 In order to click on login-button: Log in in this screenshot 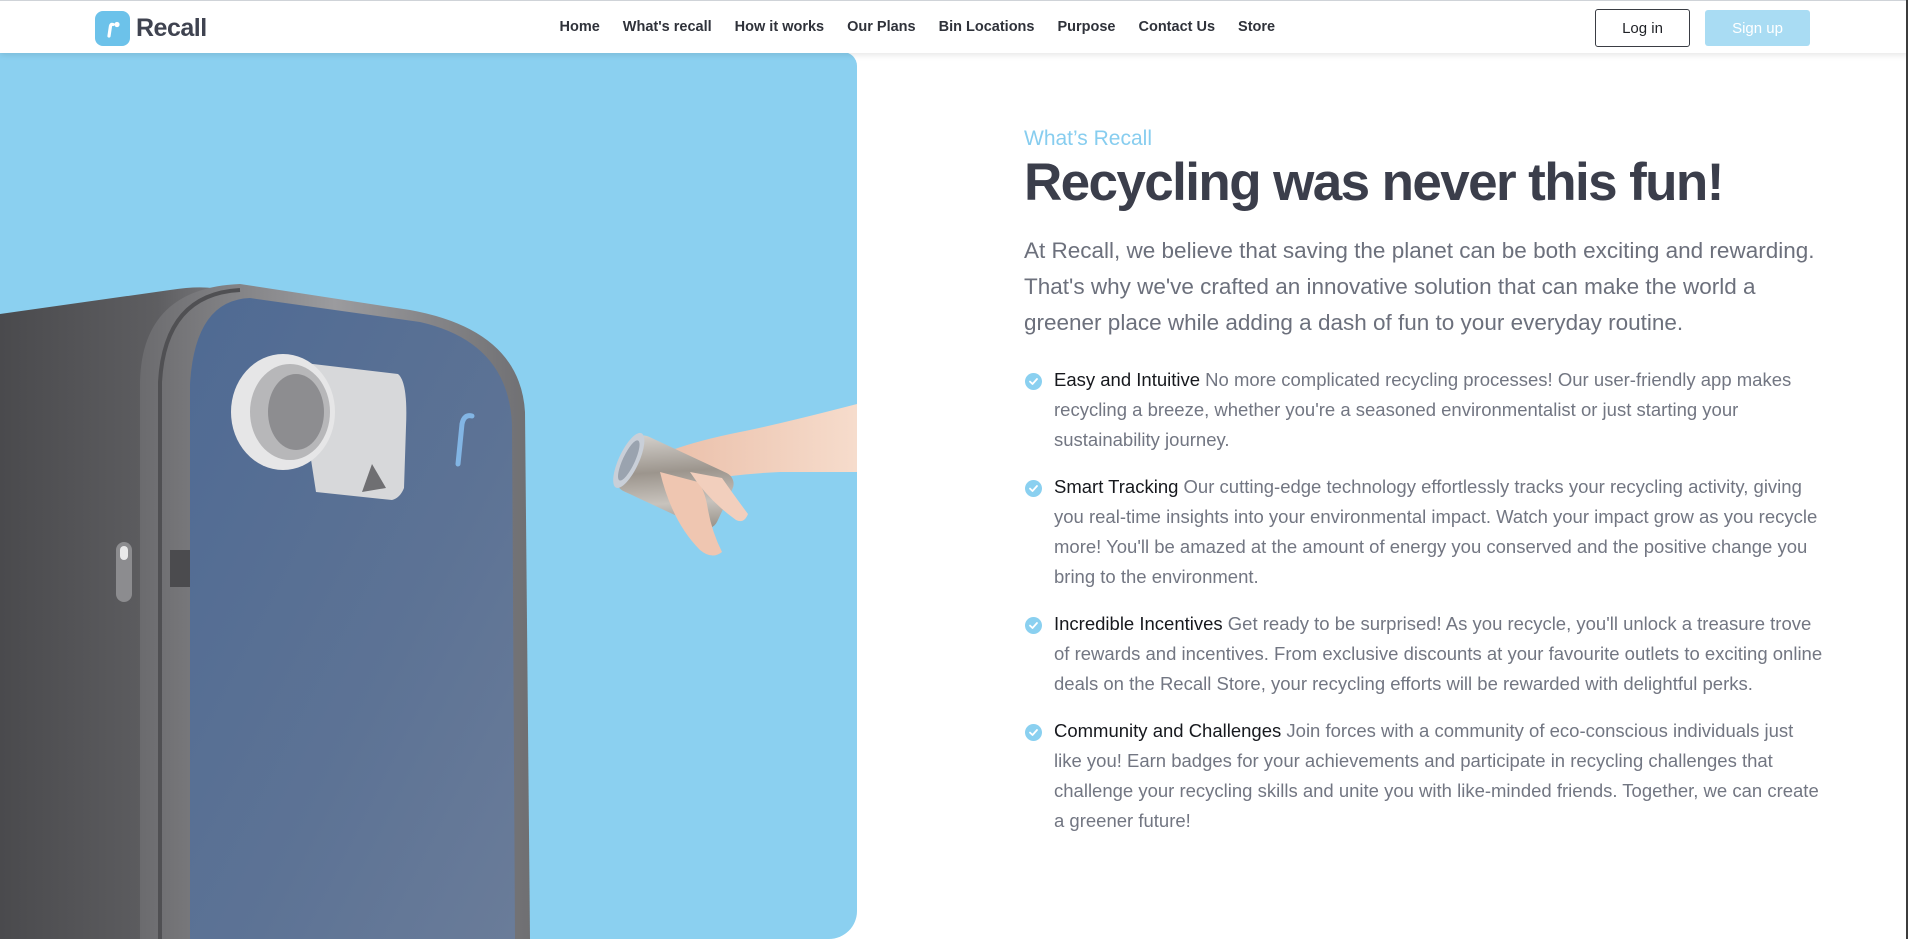, I will do `click(1642, 28)`.